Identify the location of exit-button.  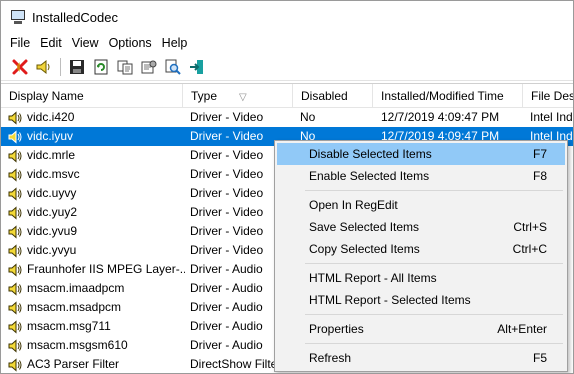
(197, 67).